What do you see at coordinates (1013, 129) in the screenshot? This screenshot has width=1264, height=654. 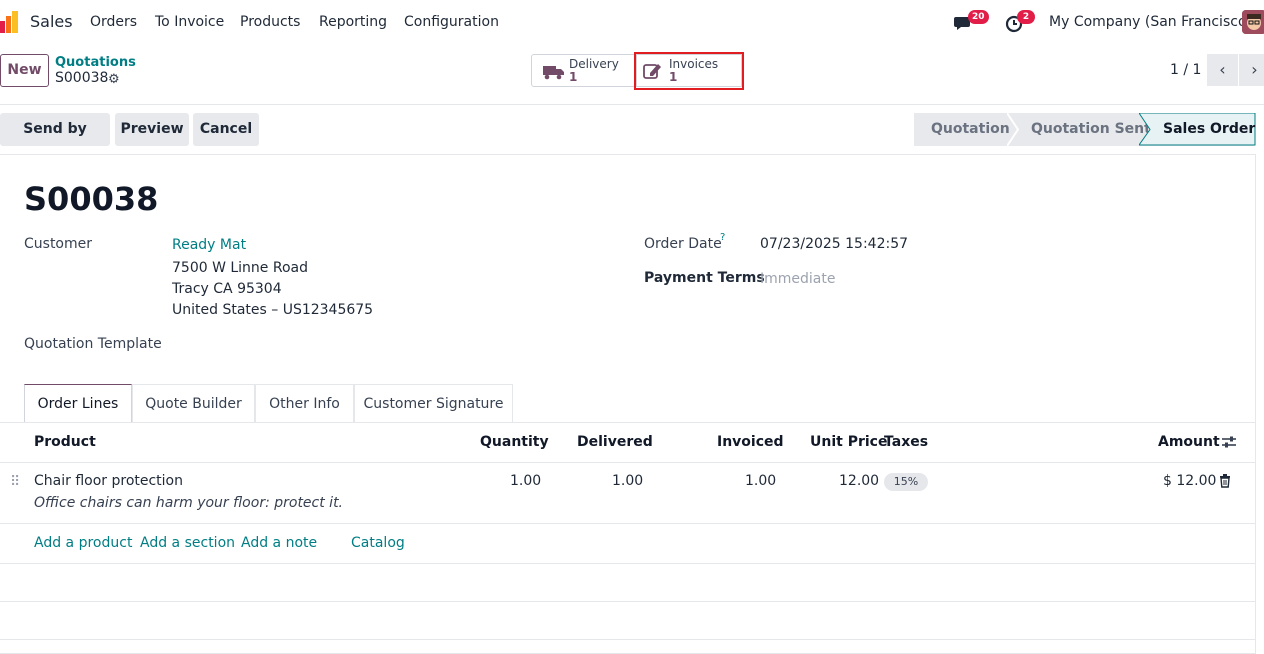 I see `status-separator` at bounding box center [1013, 129].